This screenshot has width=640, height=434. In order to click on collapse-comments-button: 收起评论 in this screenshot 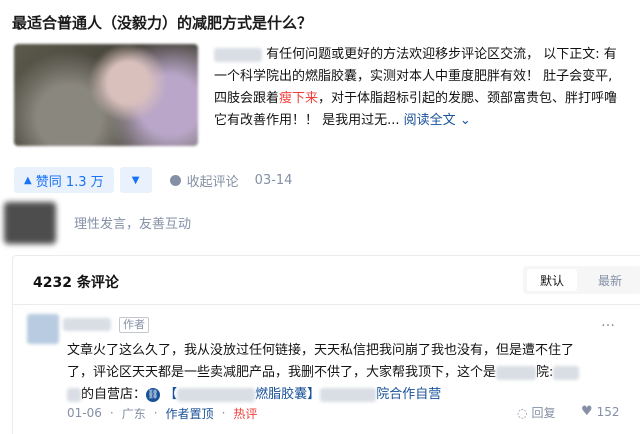, I will do `click(204, 180)`.